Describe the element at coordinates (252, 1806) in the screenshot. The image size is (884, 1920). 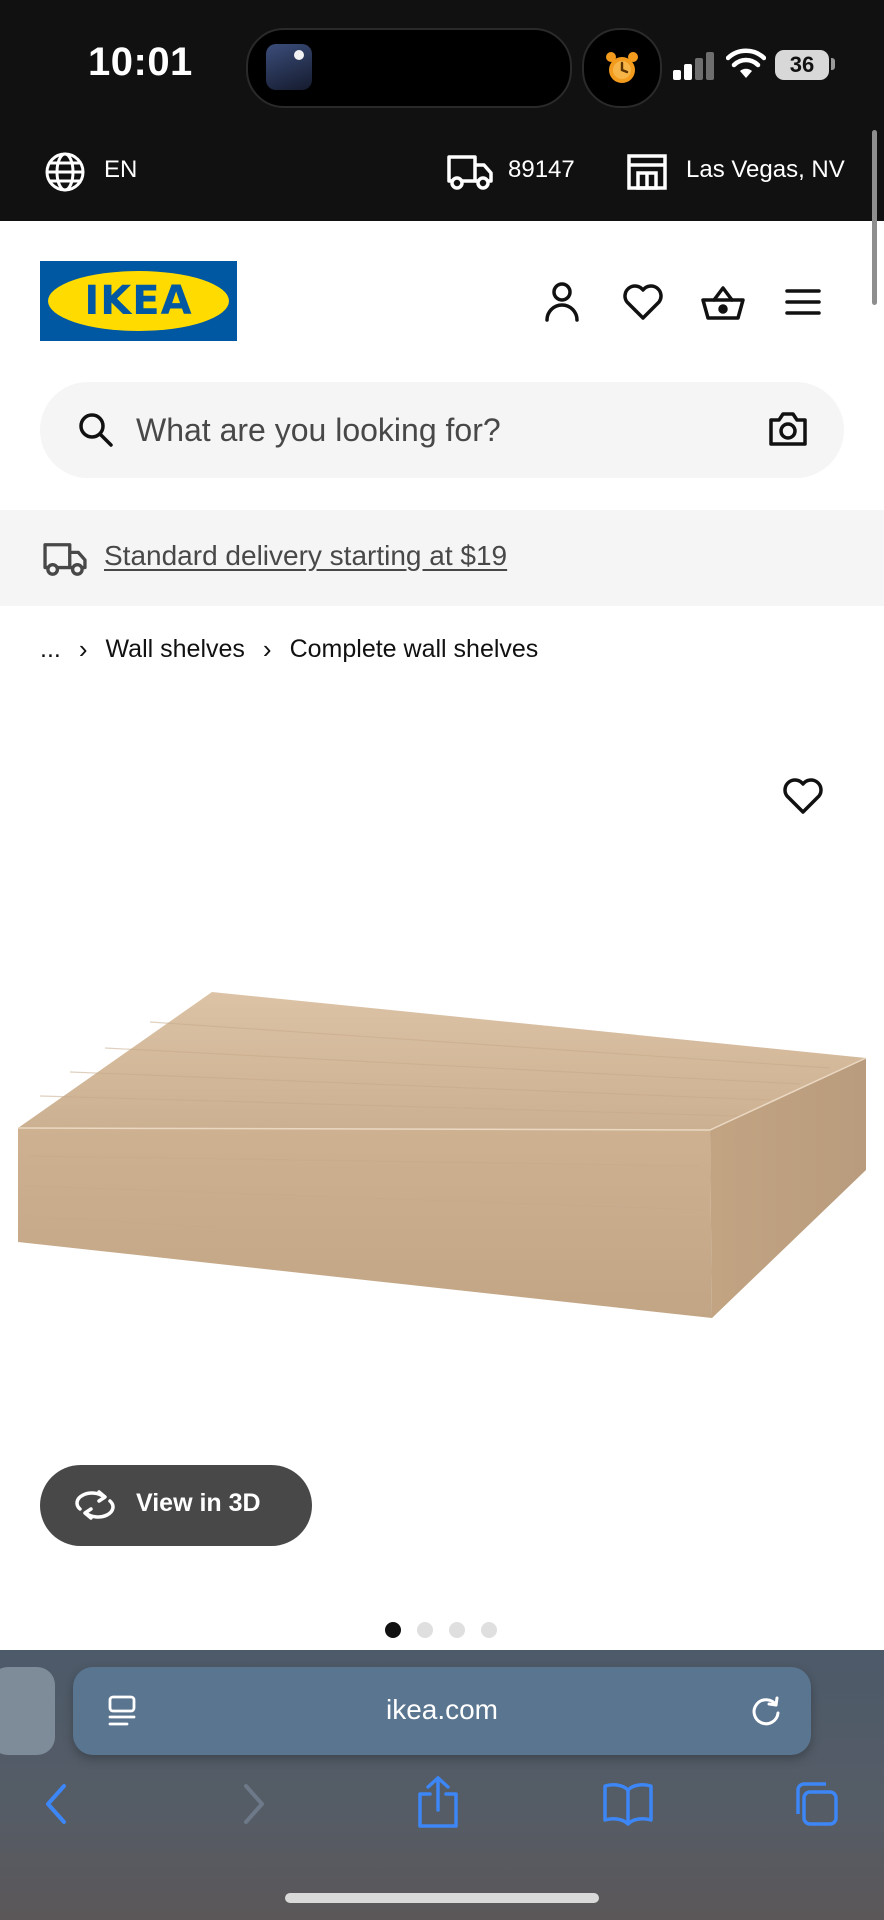
I see `forward-icon` at that location.